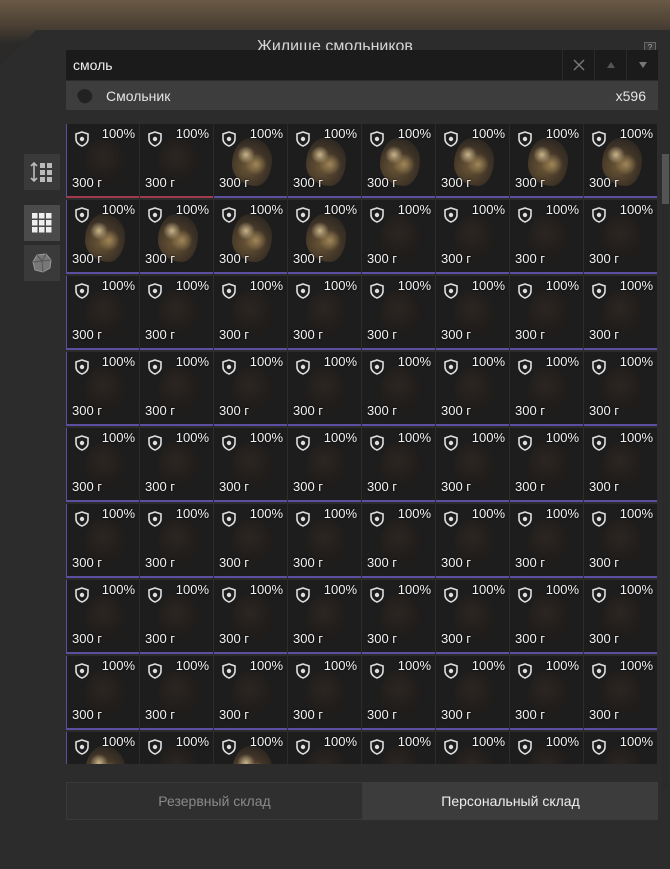 Image resolution: width=670 pixels, height=869 pixels. Describe the element at coordinates (665, 179) in the screenshot. I see `scrollbar-thumb` at that location.